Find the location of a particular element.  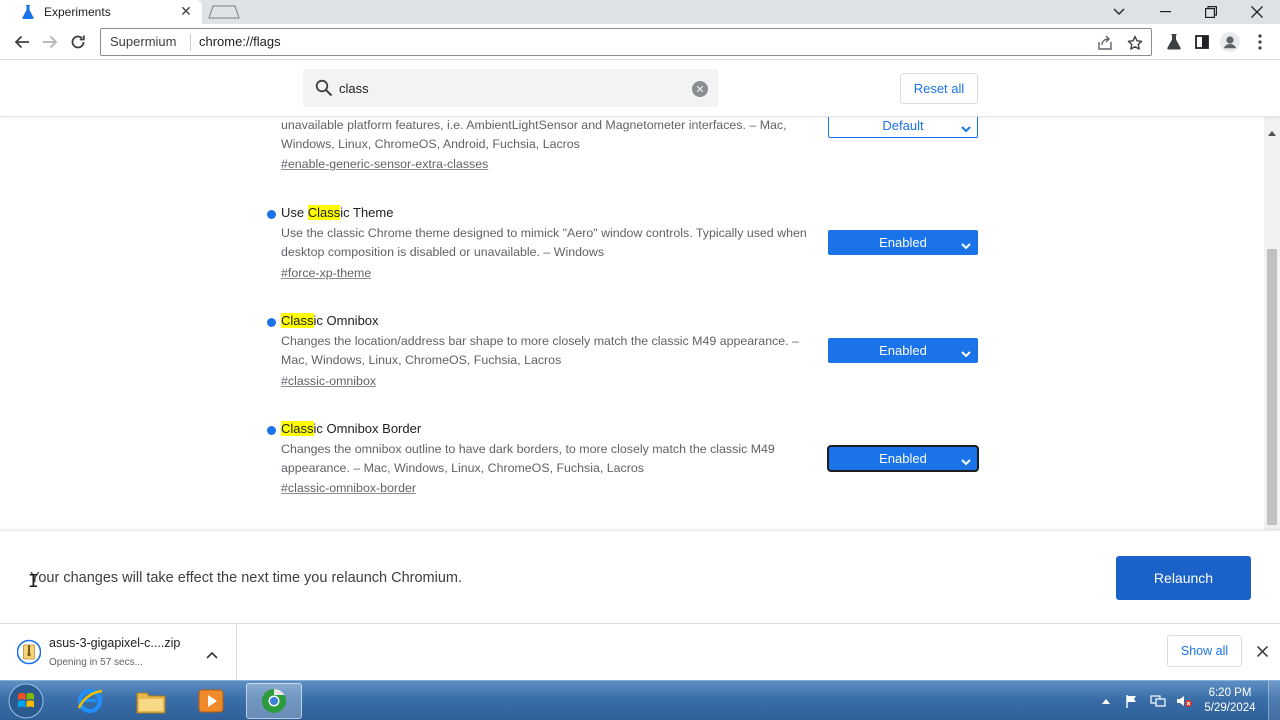

flag-link: #enable-generic-sensor-extra-classes is located at coordinates (384, 164).